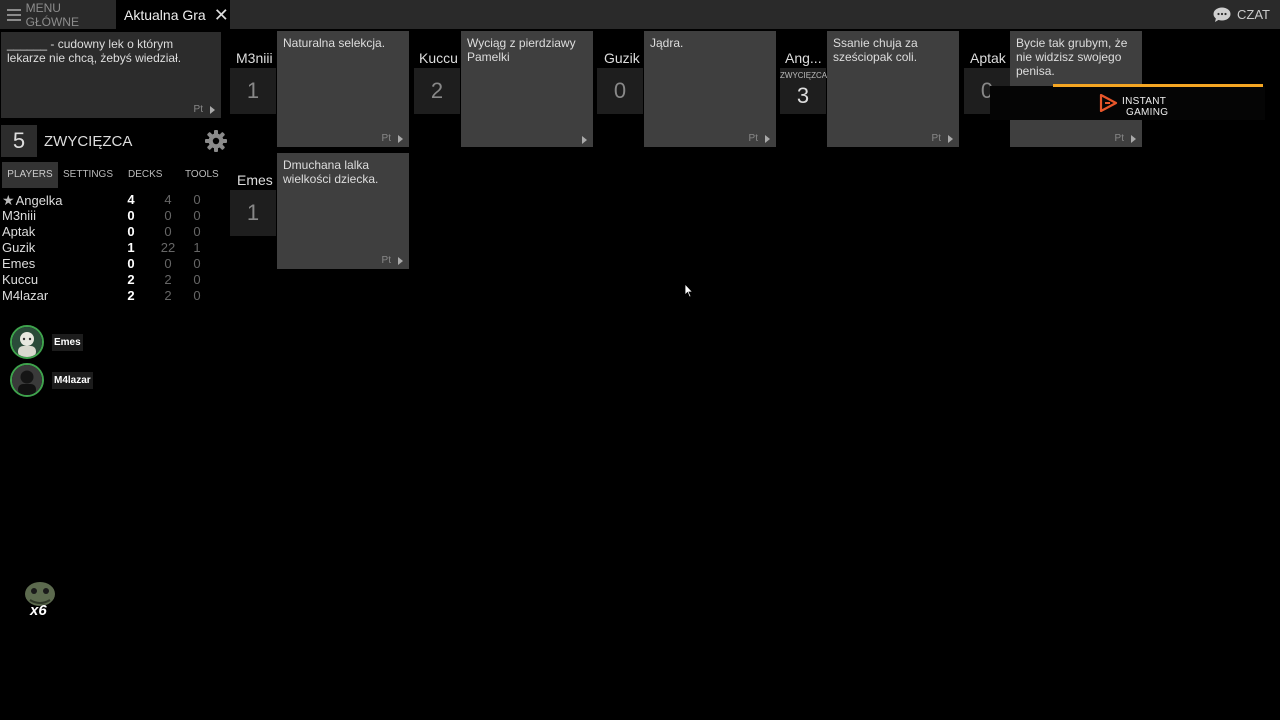 Image resolution: width=1280 pixels, height=720 pixels. What do you see at coordinates (19, 231) in the screenshot?
I see `player-name: Aptak` at bounding box center [19, 231].